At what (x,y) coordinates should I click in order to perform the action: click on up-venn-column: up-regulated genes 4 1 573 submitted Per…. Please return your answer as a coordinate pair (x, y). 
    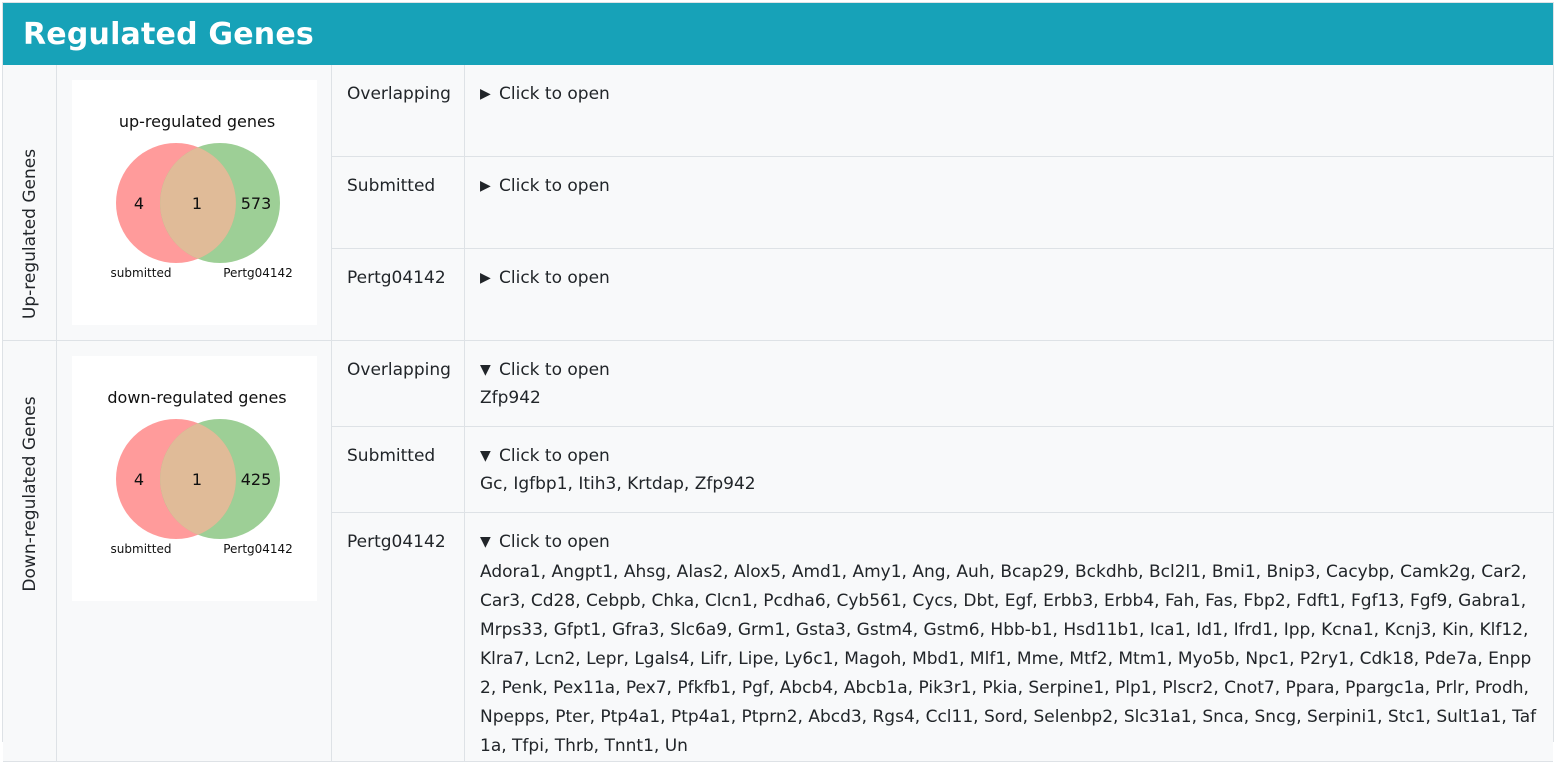
    Looking at the image, I should click on (194, 202).